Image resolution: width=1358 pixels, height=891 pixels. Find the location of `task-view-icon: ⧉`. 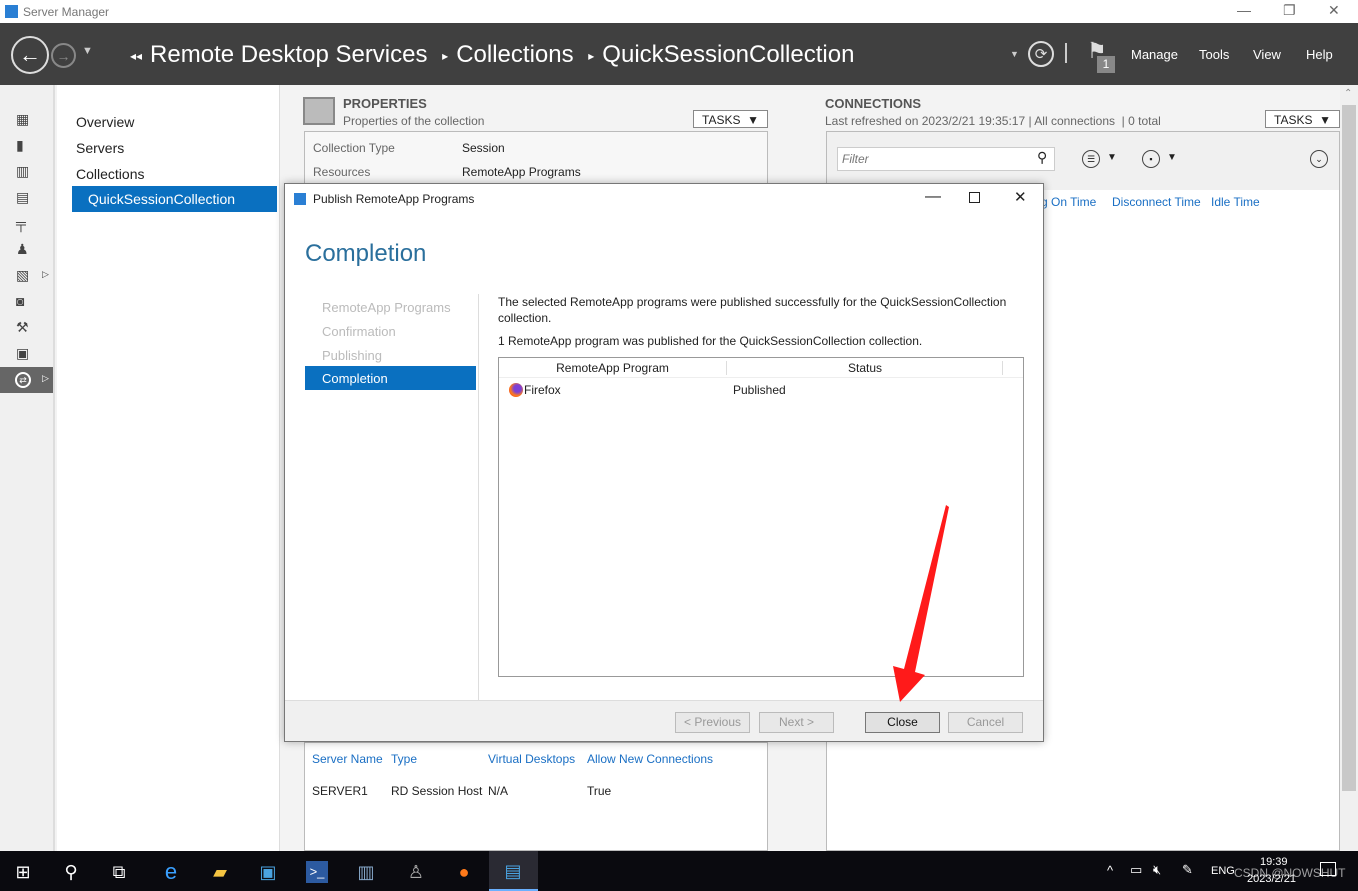

task-view-icon: ⧉ is located at coordinates (119, 872).